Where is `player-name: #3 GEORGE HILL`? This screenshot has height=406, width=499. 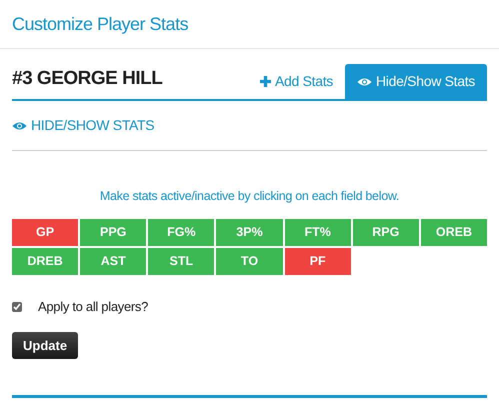
player-name: #3 GEORGE HILL is located at coordinates (87, 78).